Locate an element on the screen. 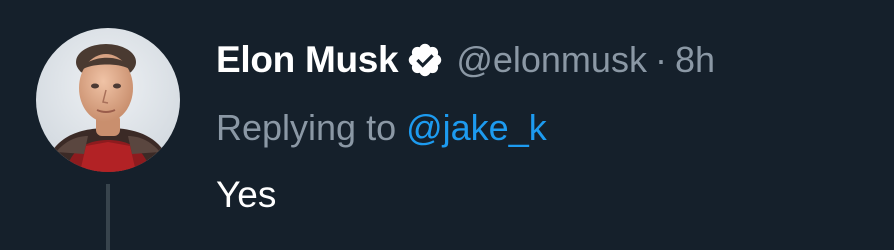  mention-link: @jake_k is located at coordinates (476, 127).